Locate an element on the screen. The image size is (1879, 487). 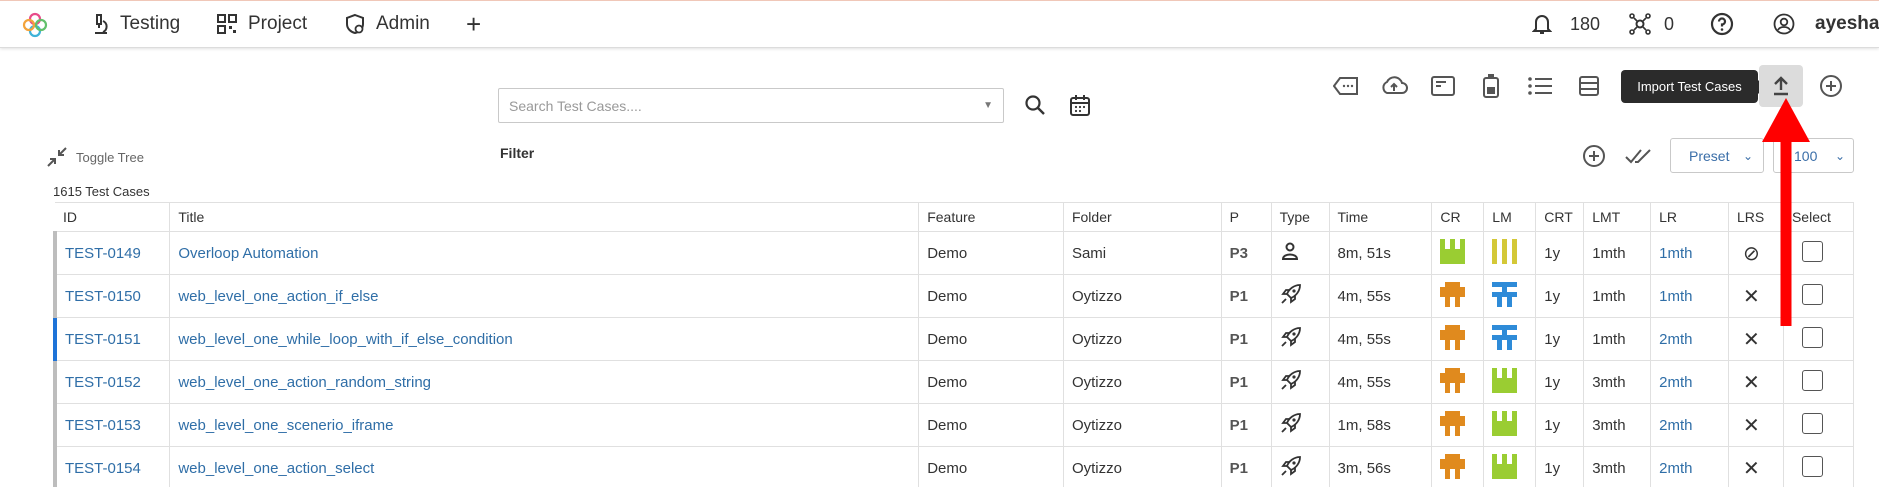
help-button is located at coordinates (1727, 24).